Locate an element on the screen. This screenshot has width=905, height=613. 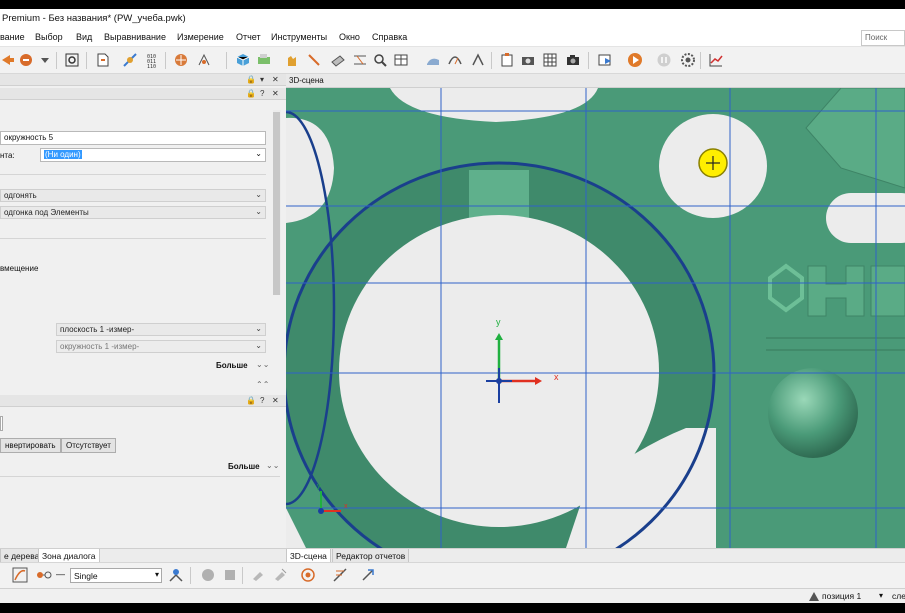
menu-help: Справка is located at coordinates (389, 37).